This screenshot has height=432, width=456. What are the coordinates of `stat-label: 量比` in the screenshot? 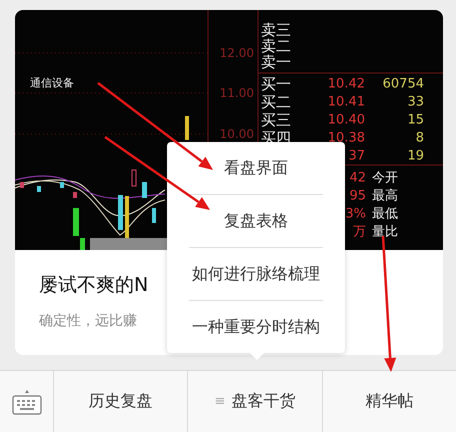 It's located at (385, 232).